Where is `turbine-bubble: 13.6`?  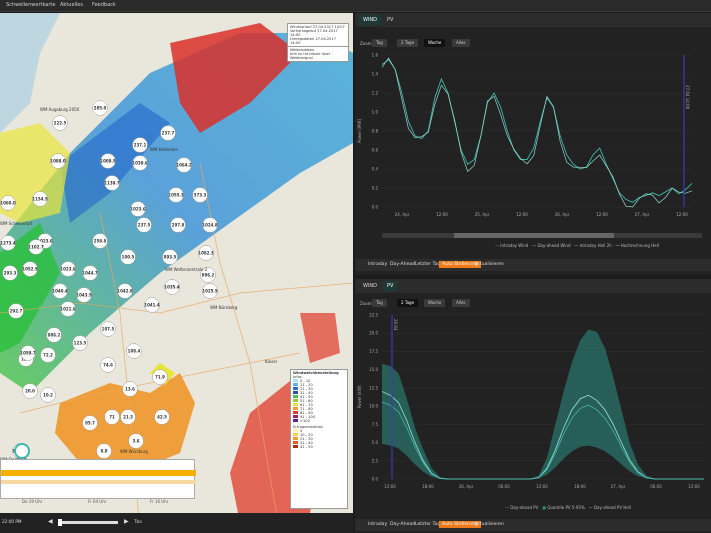
turbine-bubble: 13.6 is located at coordinates (130, 389).